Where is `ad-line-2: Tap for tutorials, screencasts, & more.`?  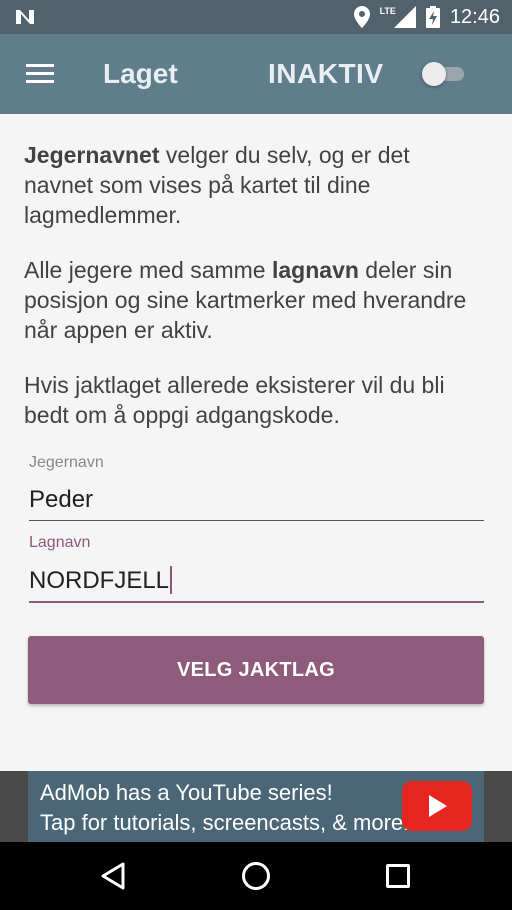
ad-line-2: Tap for tutorials, screencasts, & more. is located at coordinates (225, 822).